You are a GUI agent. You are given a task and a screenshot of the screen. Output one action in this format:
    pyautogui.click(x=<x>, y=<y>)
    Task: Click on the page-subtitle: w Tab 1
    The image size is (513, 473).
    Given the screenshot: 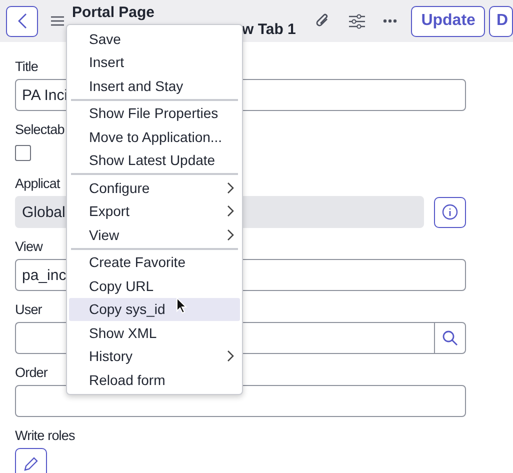 What is the action you would take?
    pyautogui.click(x=269, y=29)
    